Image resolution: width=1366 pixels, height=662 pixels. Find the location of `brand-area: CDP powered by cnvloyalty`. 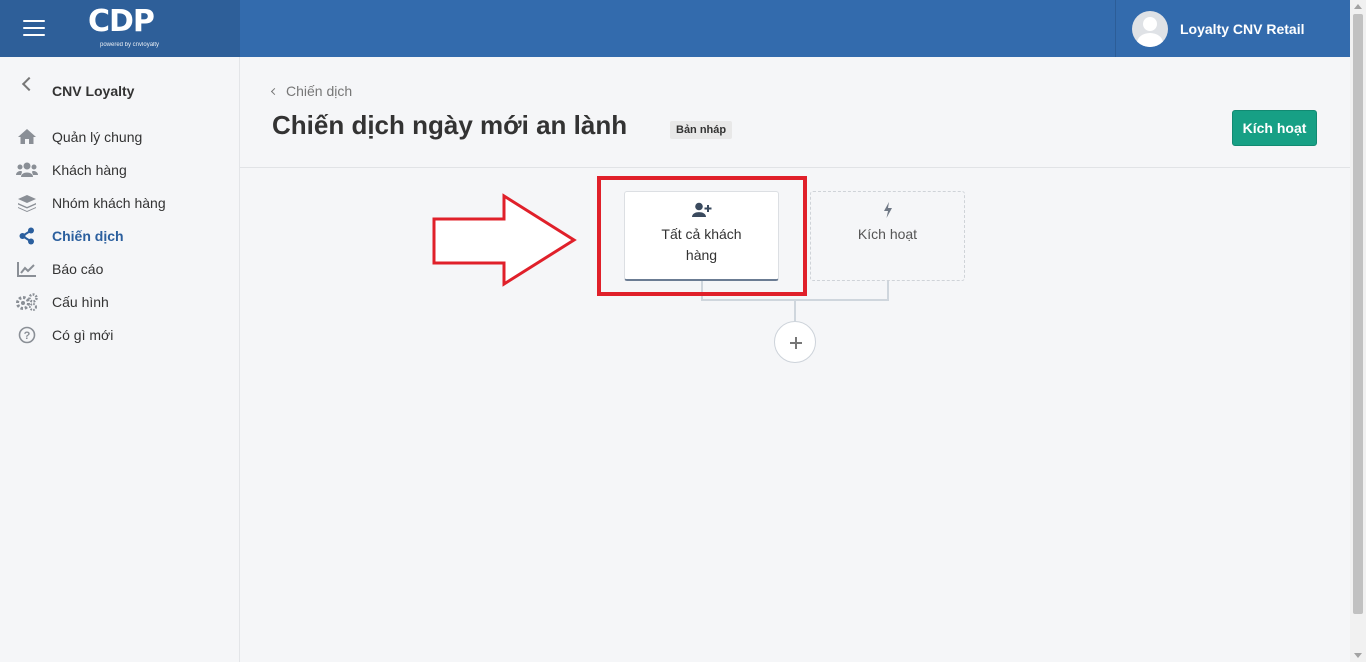

brand-area: CDP powered by cnvloyalty is located at coordinates (120, 28).